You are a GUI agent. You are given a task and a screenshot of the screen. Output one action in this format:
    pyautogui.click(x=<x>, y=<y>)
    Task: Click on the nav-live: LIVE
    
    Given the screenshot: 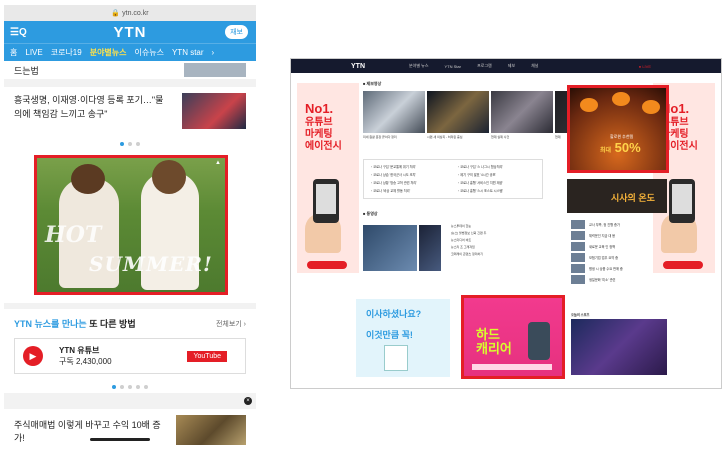 What is the action you would take?
    pyautogui.click(x=33, y=52)
    